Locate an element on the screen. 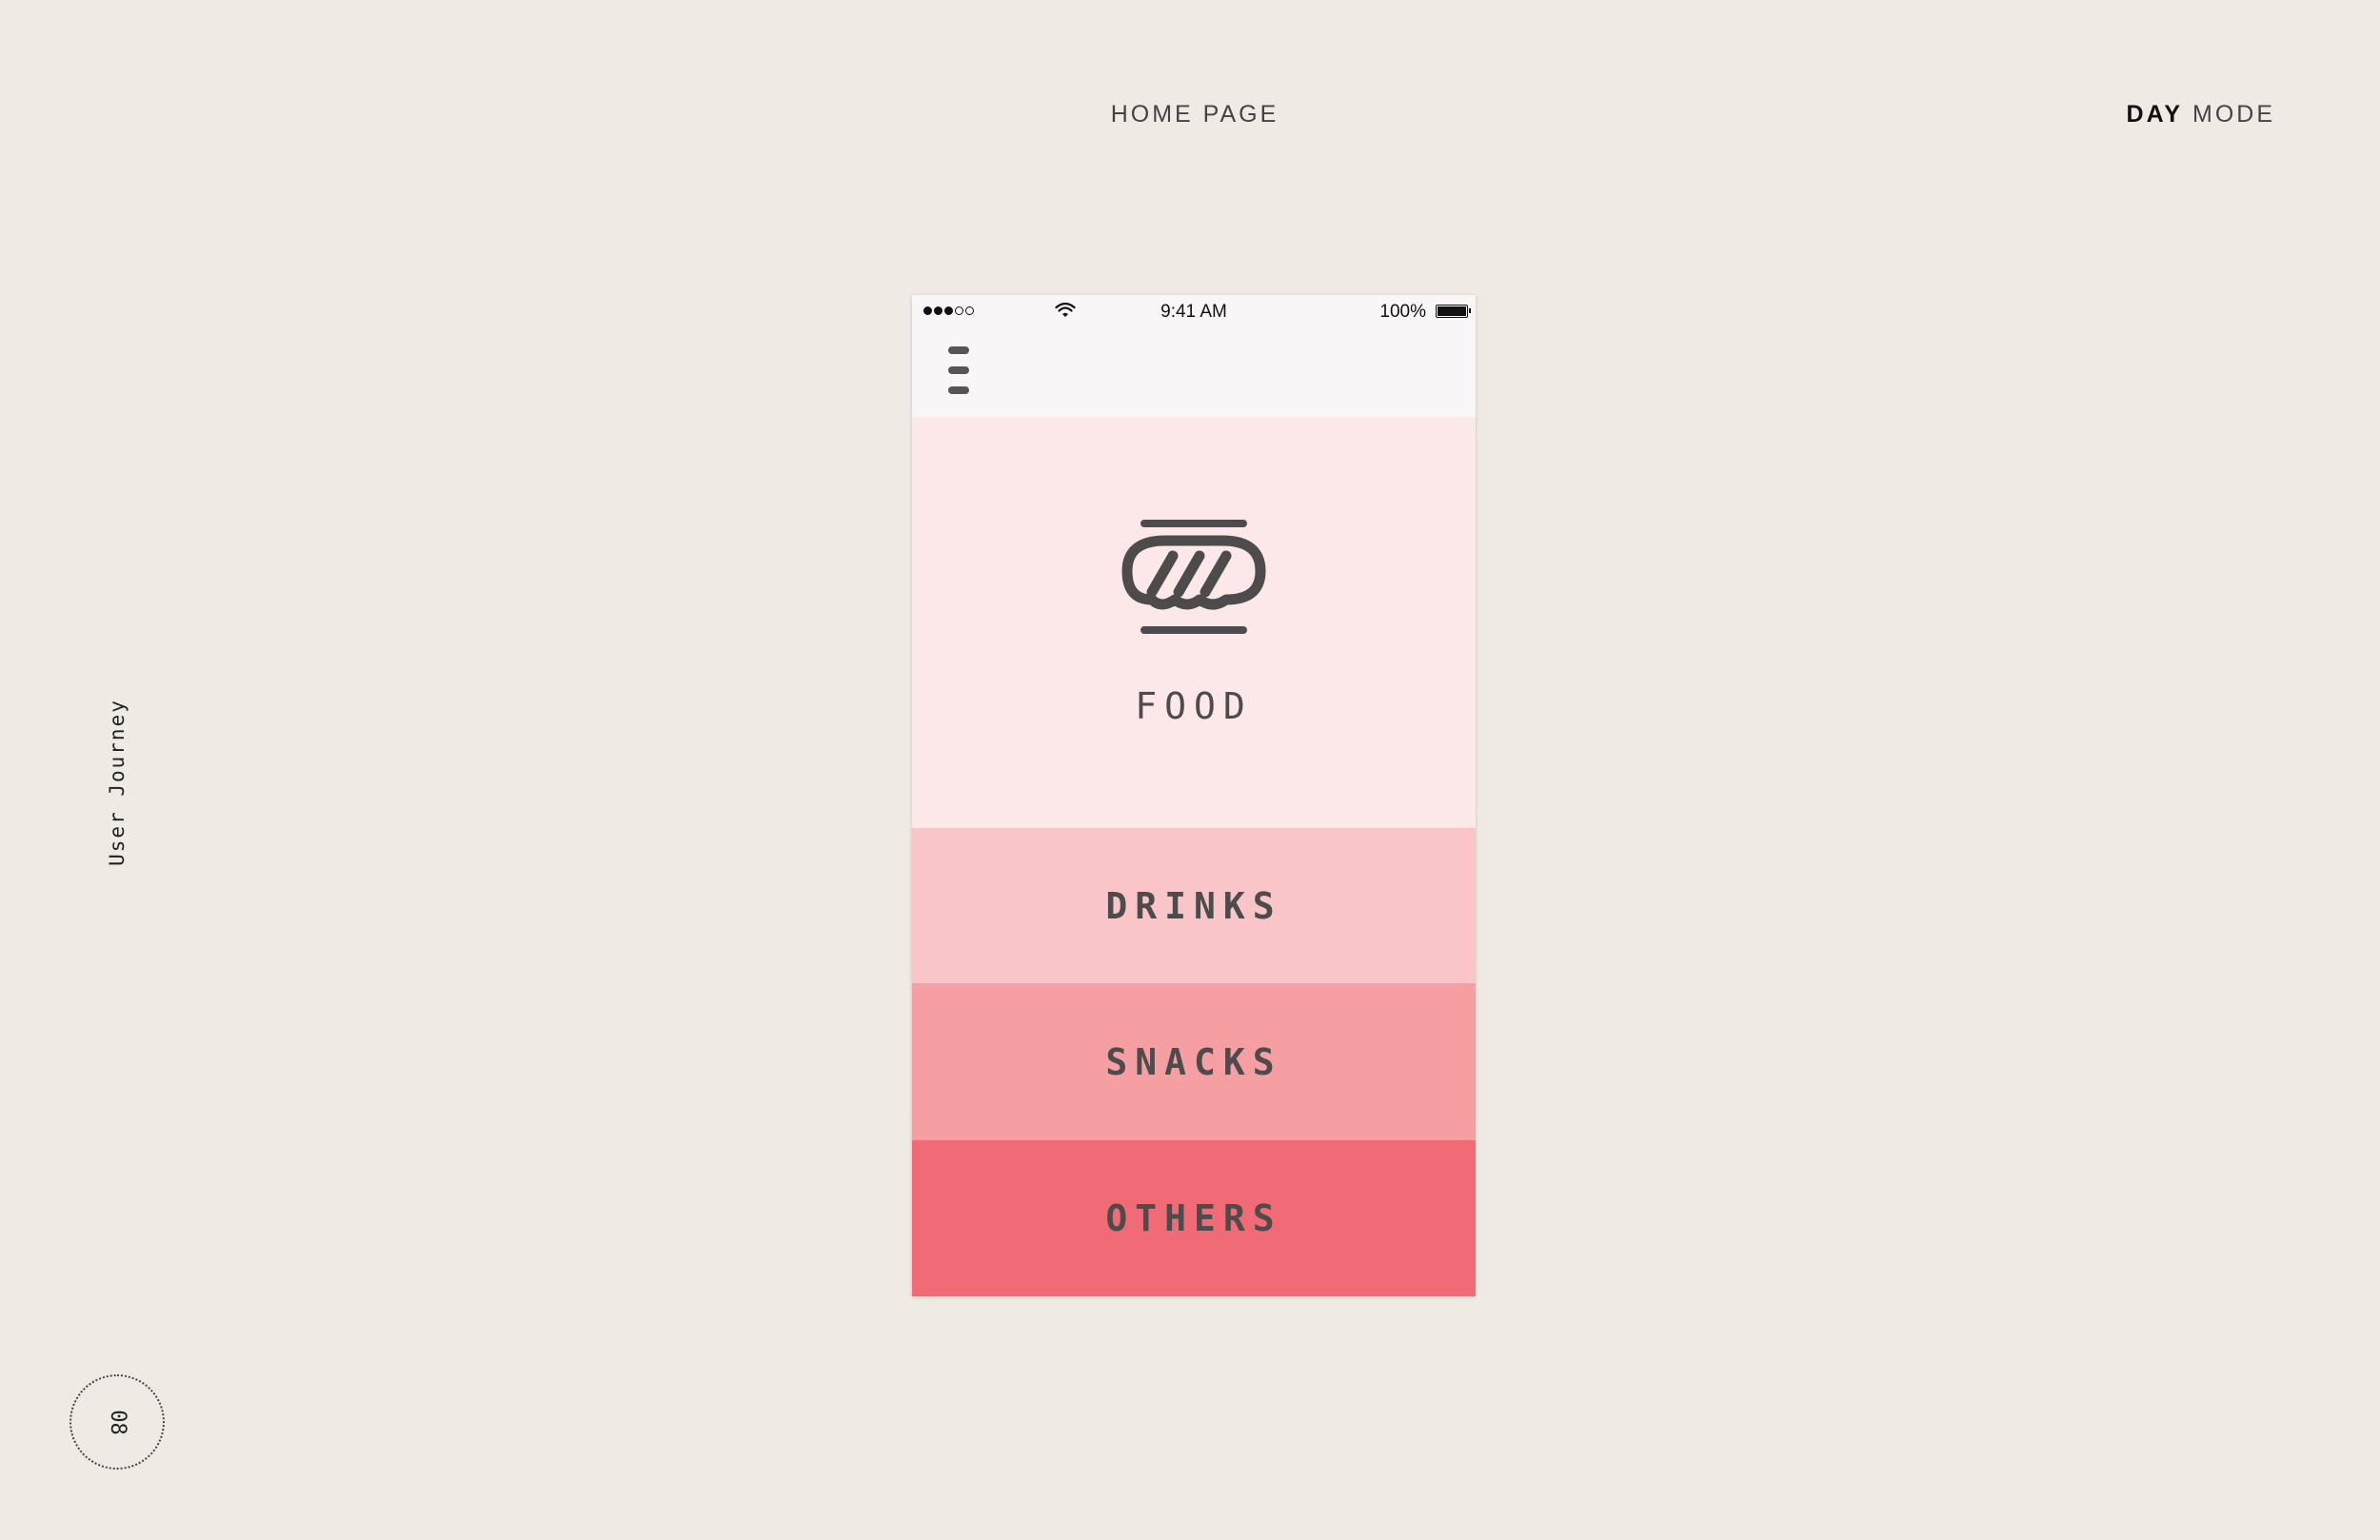  category-label: DRINKS is located at coordinates (1193, 905).